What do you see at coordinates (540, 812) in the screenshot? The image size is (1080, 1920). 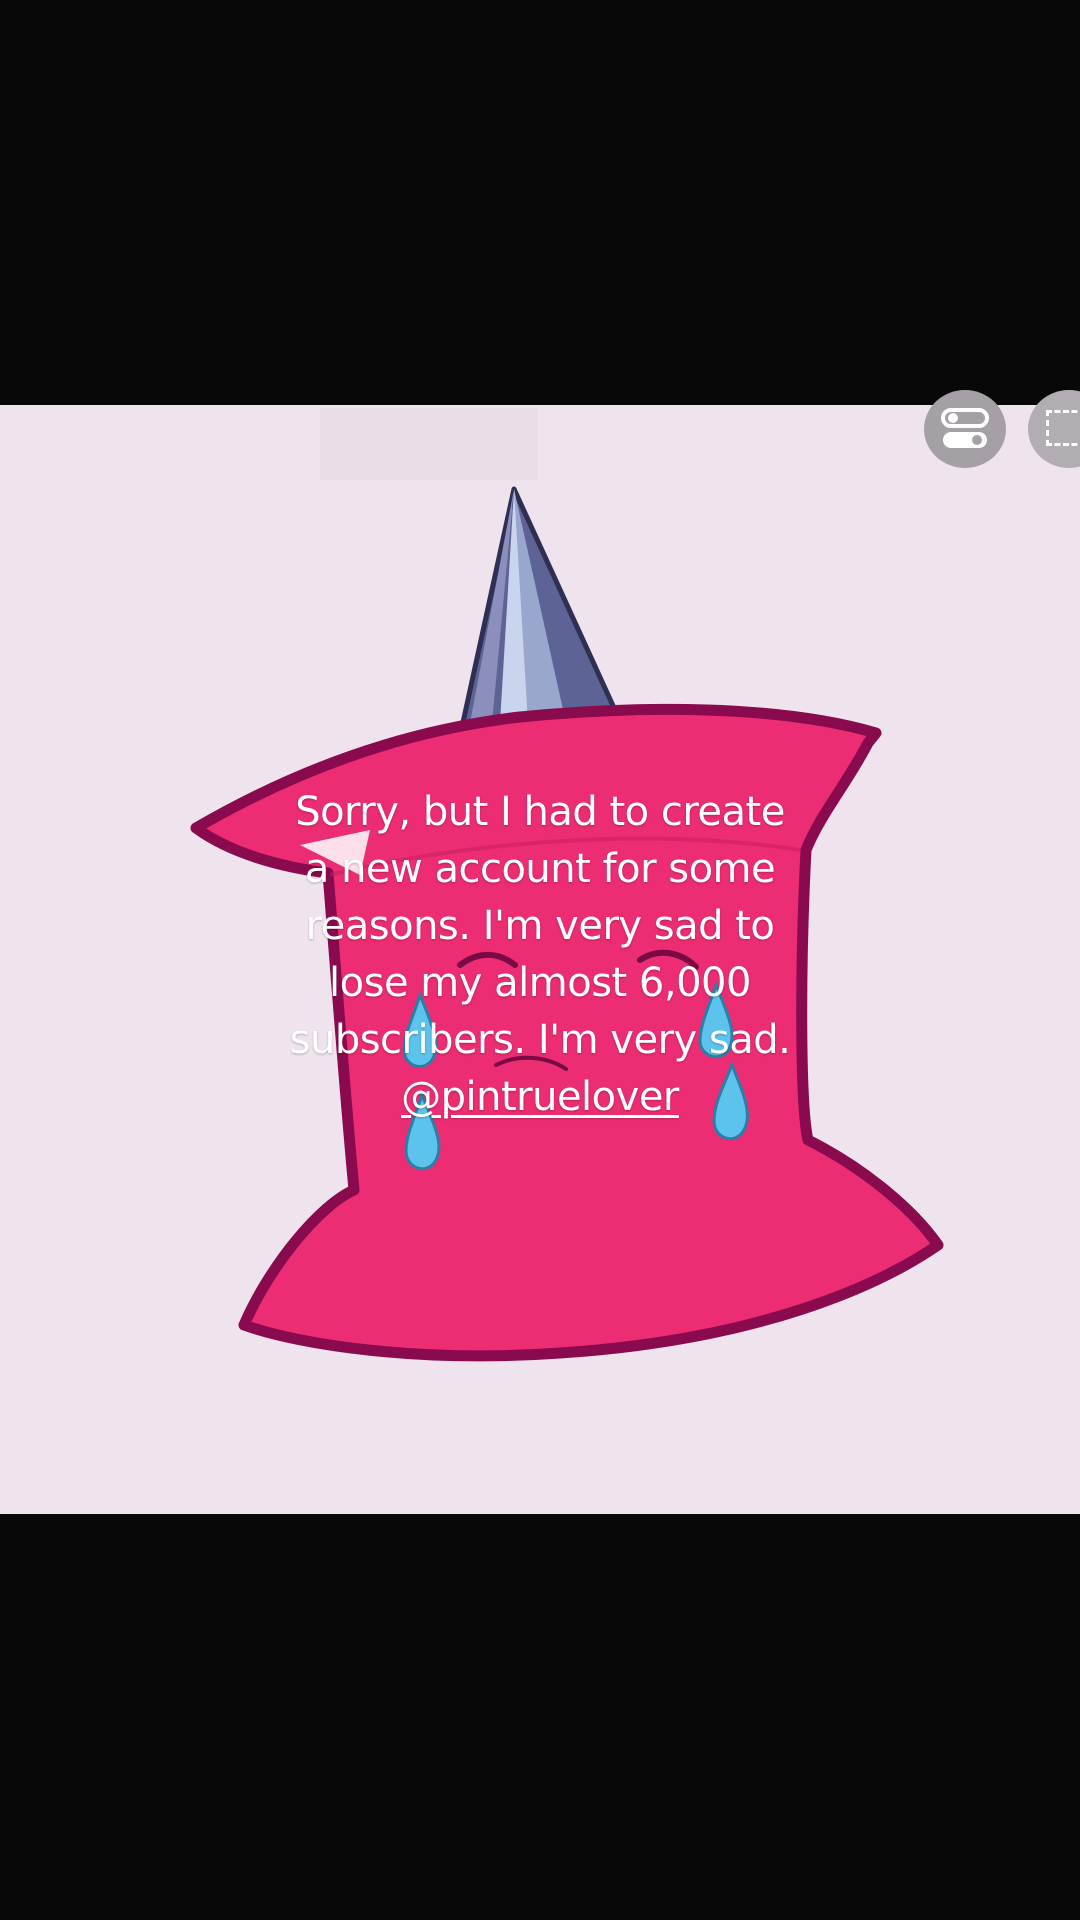 I see `caption-line: Sorry, but I had to create` at bounding box center [540, 812].